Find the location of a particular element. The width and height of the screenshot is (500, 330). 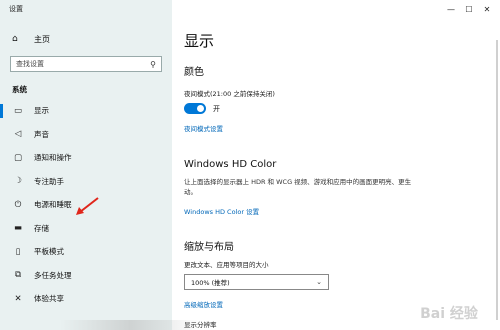

sidebar-item-tablet-mode: ▯ 平板模式 is located at coordinates (86, 252).